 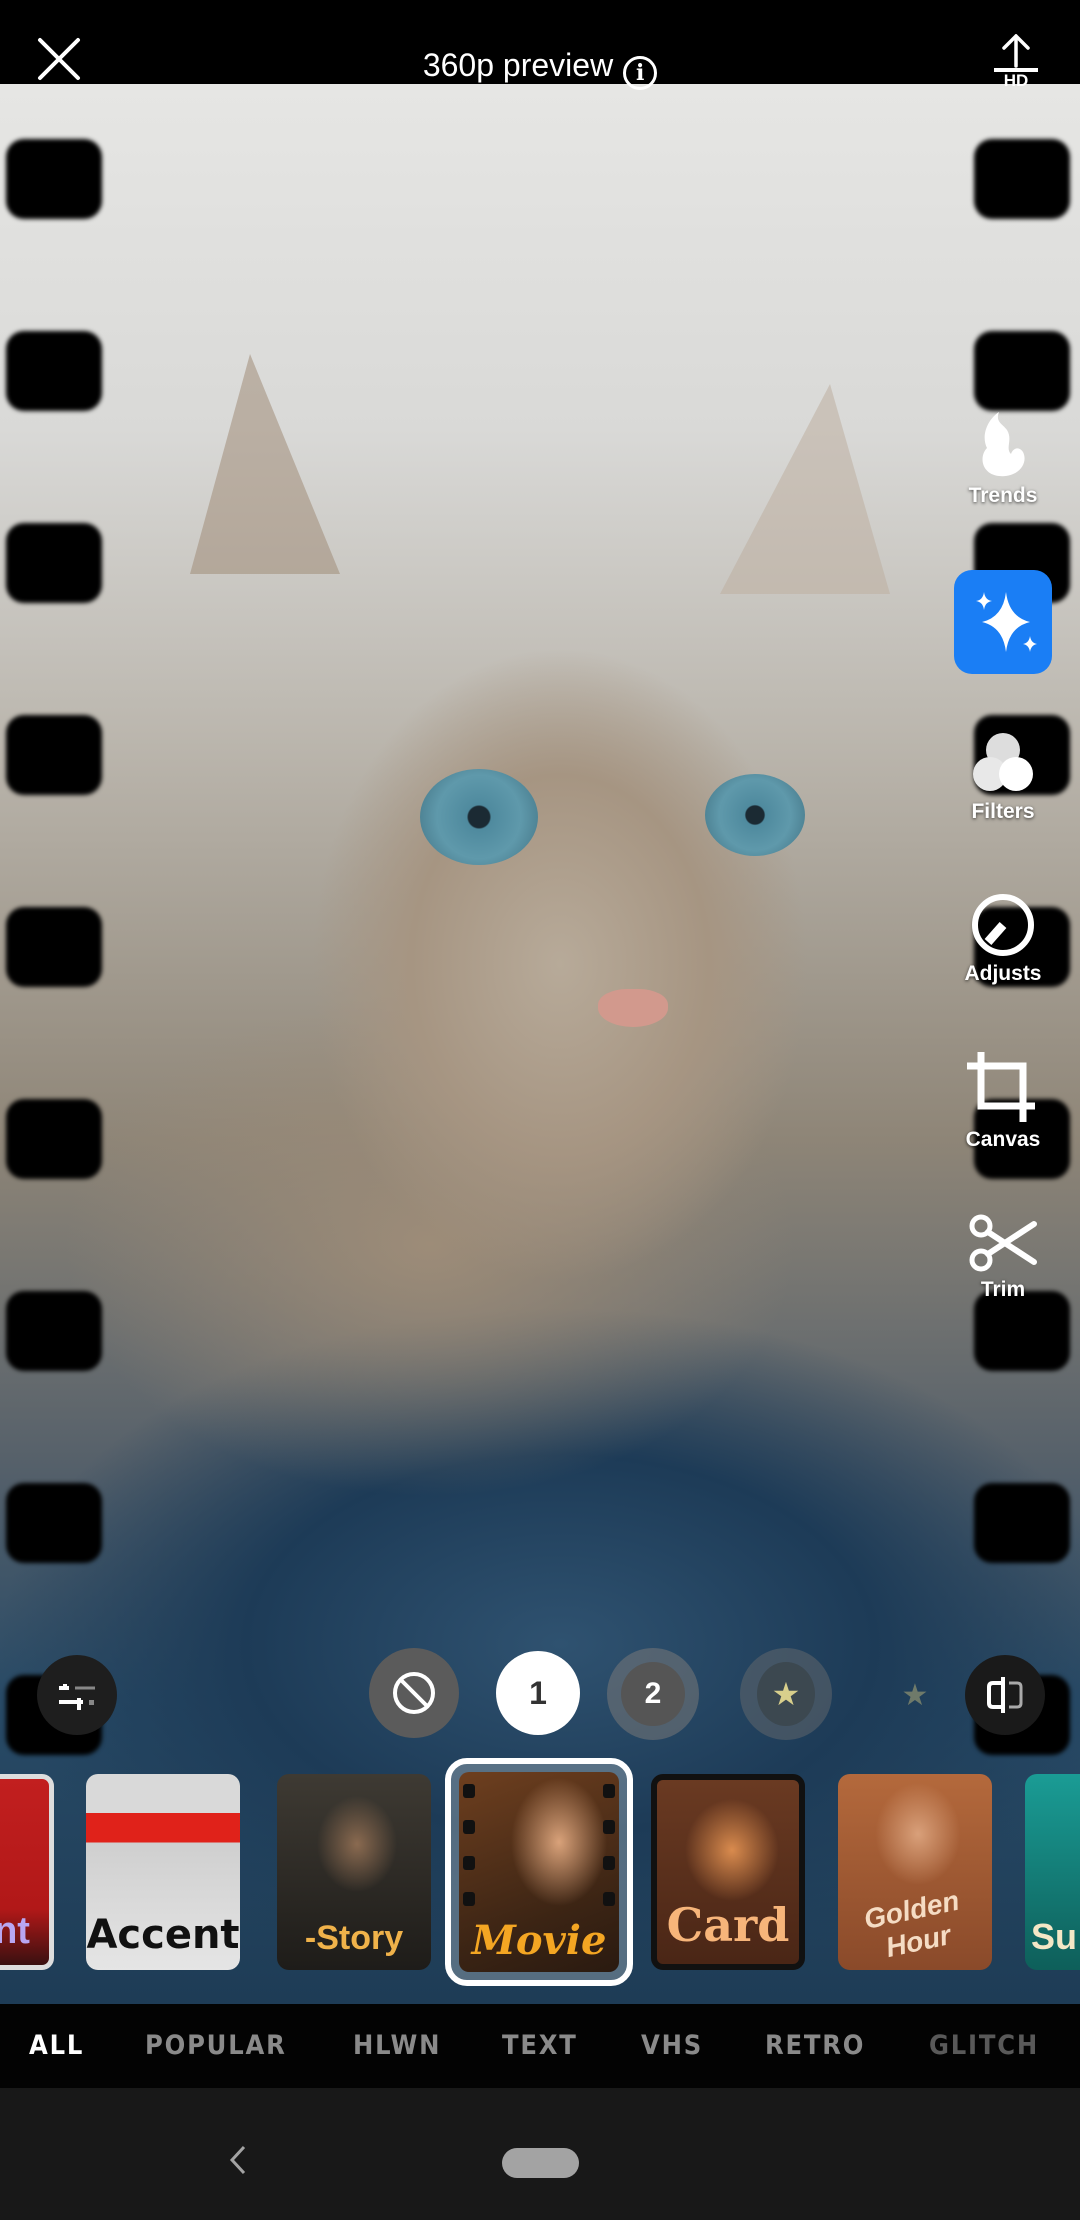 What do you see at coordinates (354, 1938) in the screenshot?
I see `filter-label: -Story` at bounding box center [354, 1938].